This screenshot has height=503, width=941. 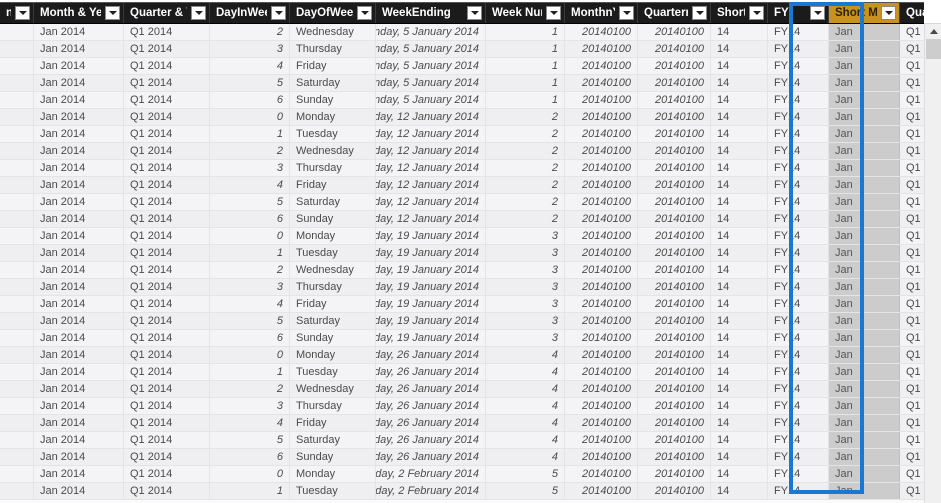 I want to click on column-header-partial: ne, so click(x=17, y=13).